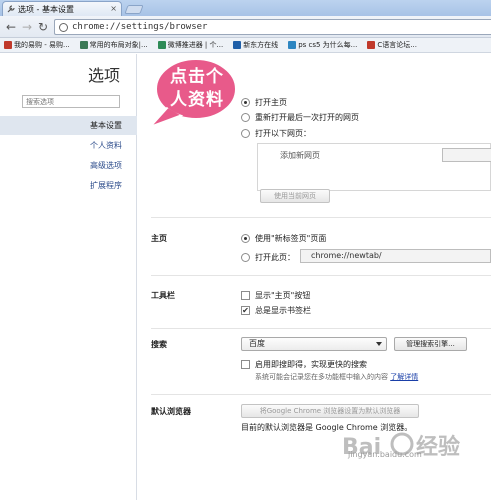 This screenshot has height=500, width=491. Describe the element at coordinates (321, 377) in the screenshot. I see `search-hint-text: 系统可能会记录您在多功能框中输入的内容` at that location.